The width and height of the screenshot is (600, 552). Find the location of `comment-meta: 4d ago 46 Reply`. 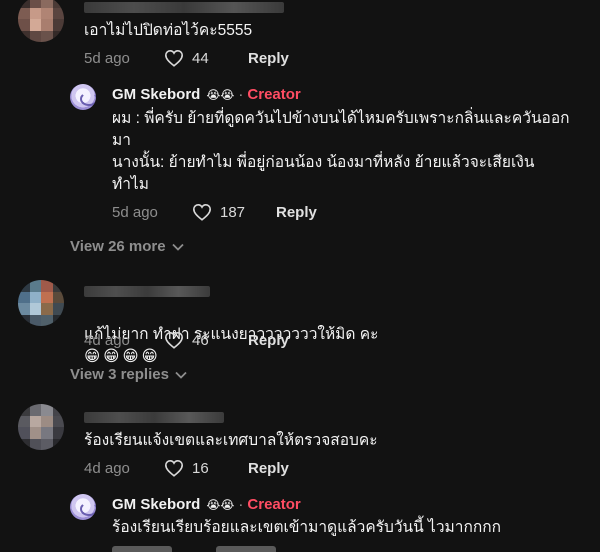

comment-meta: 4d ago 46 Reply is located at coordinates (186, 340).